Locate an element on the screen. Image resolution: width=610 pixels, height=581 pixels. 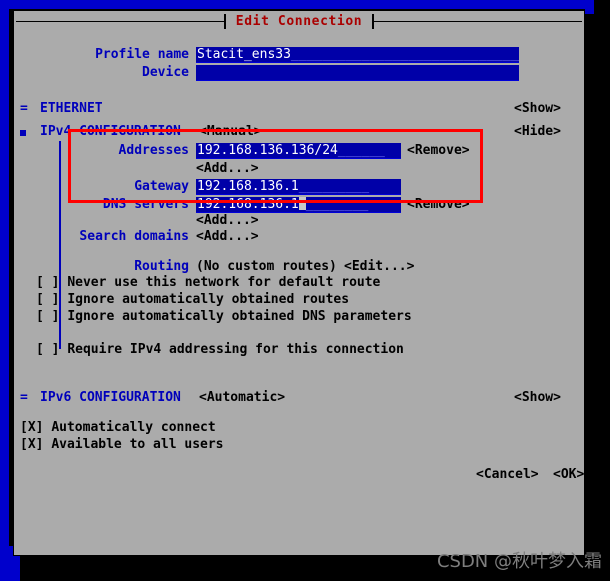
gateway-input: 192.168.136.1_________ is located at coordinates (298, 187).